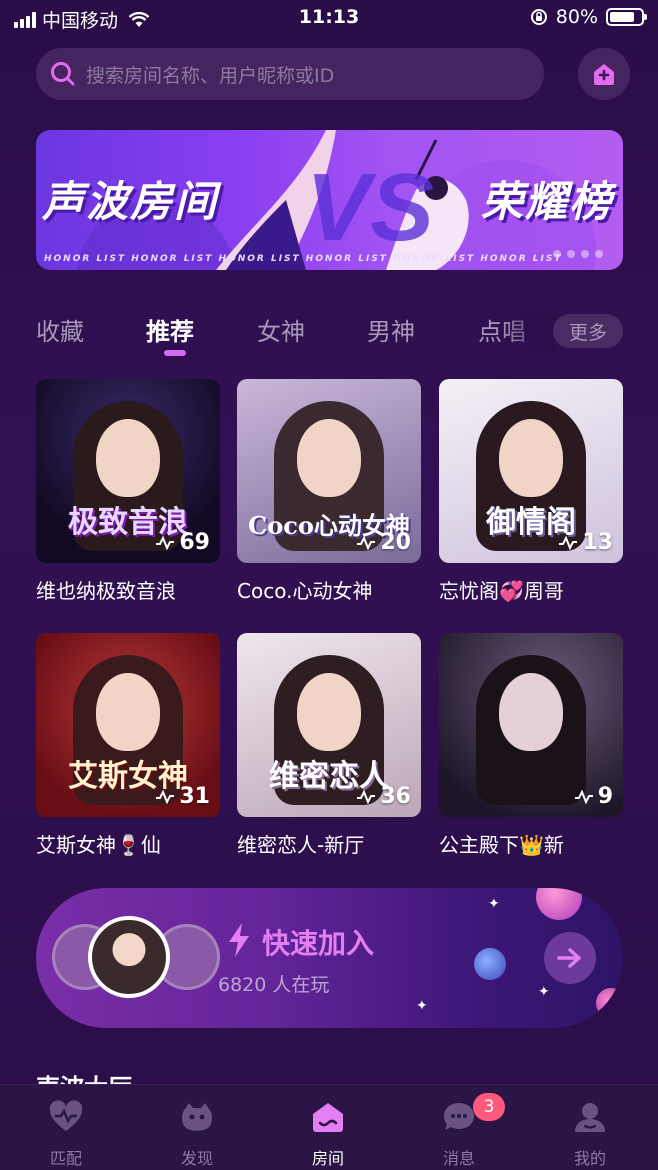 The image size is (658, 1170). What do you see at coordinates (593, 796) in the screenshot?
I see `room-listener-count: 9` at bounding box center [593, 796].